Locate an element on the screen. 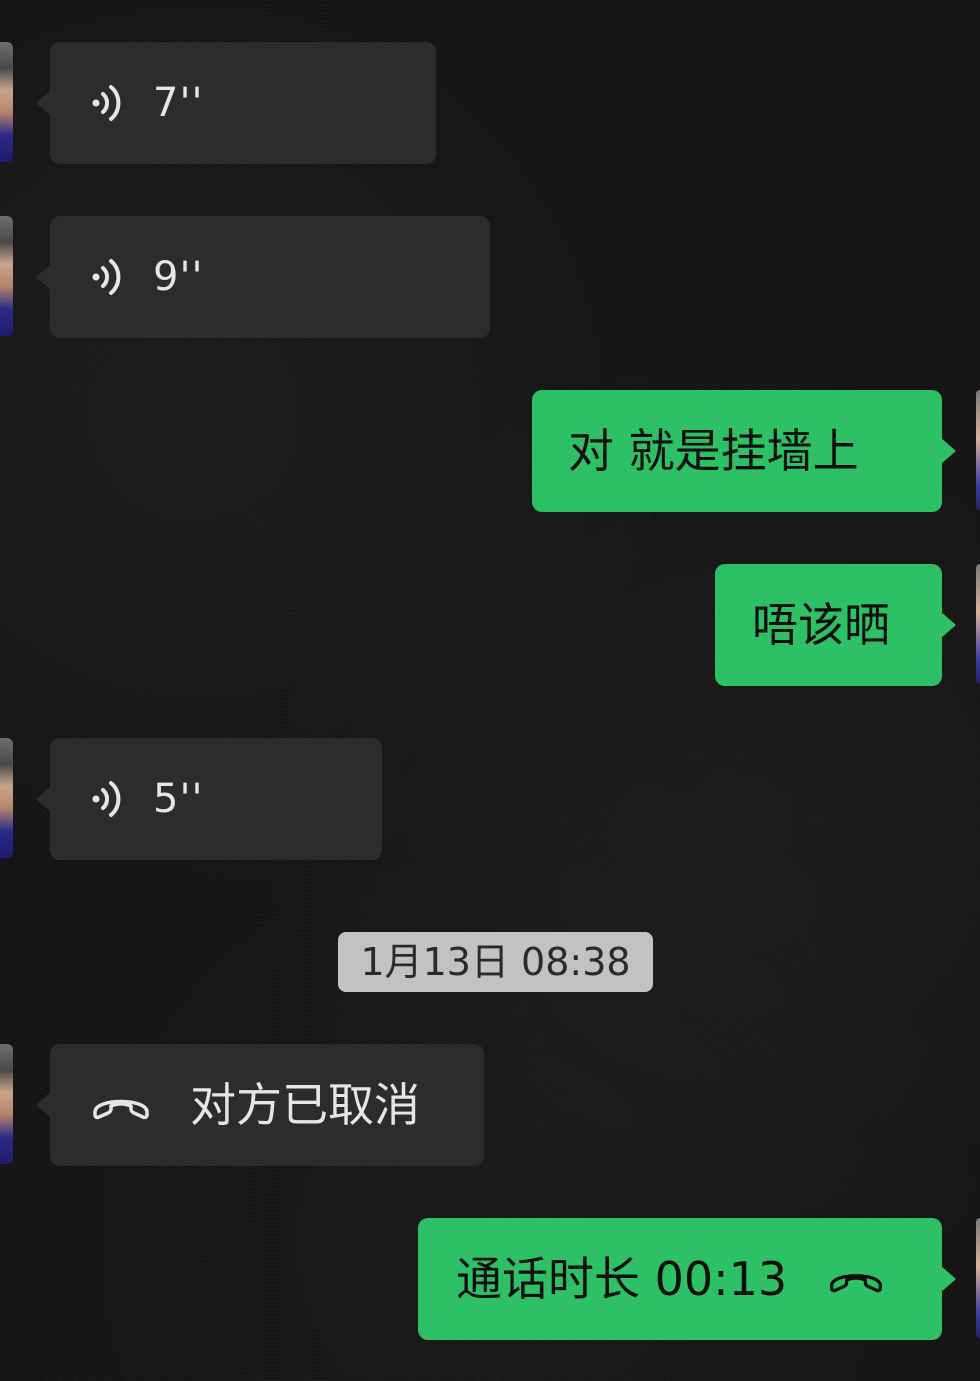  message-text: 唔该晒 is located at coordinates (821, 625).